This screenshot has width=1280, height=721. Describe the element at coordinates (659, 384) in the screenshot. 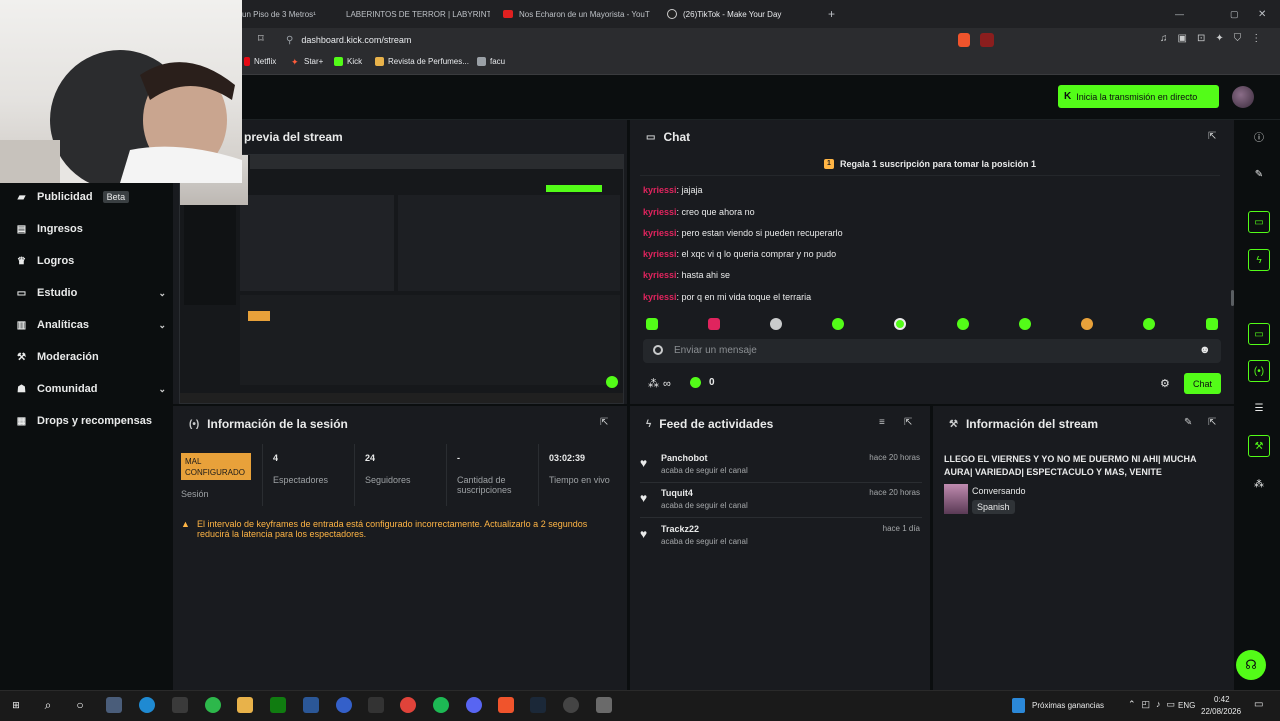

I see `slow-mode-indicator: ⁂ ∞` at that location.